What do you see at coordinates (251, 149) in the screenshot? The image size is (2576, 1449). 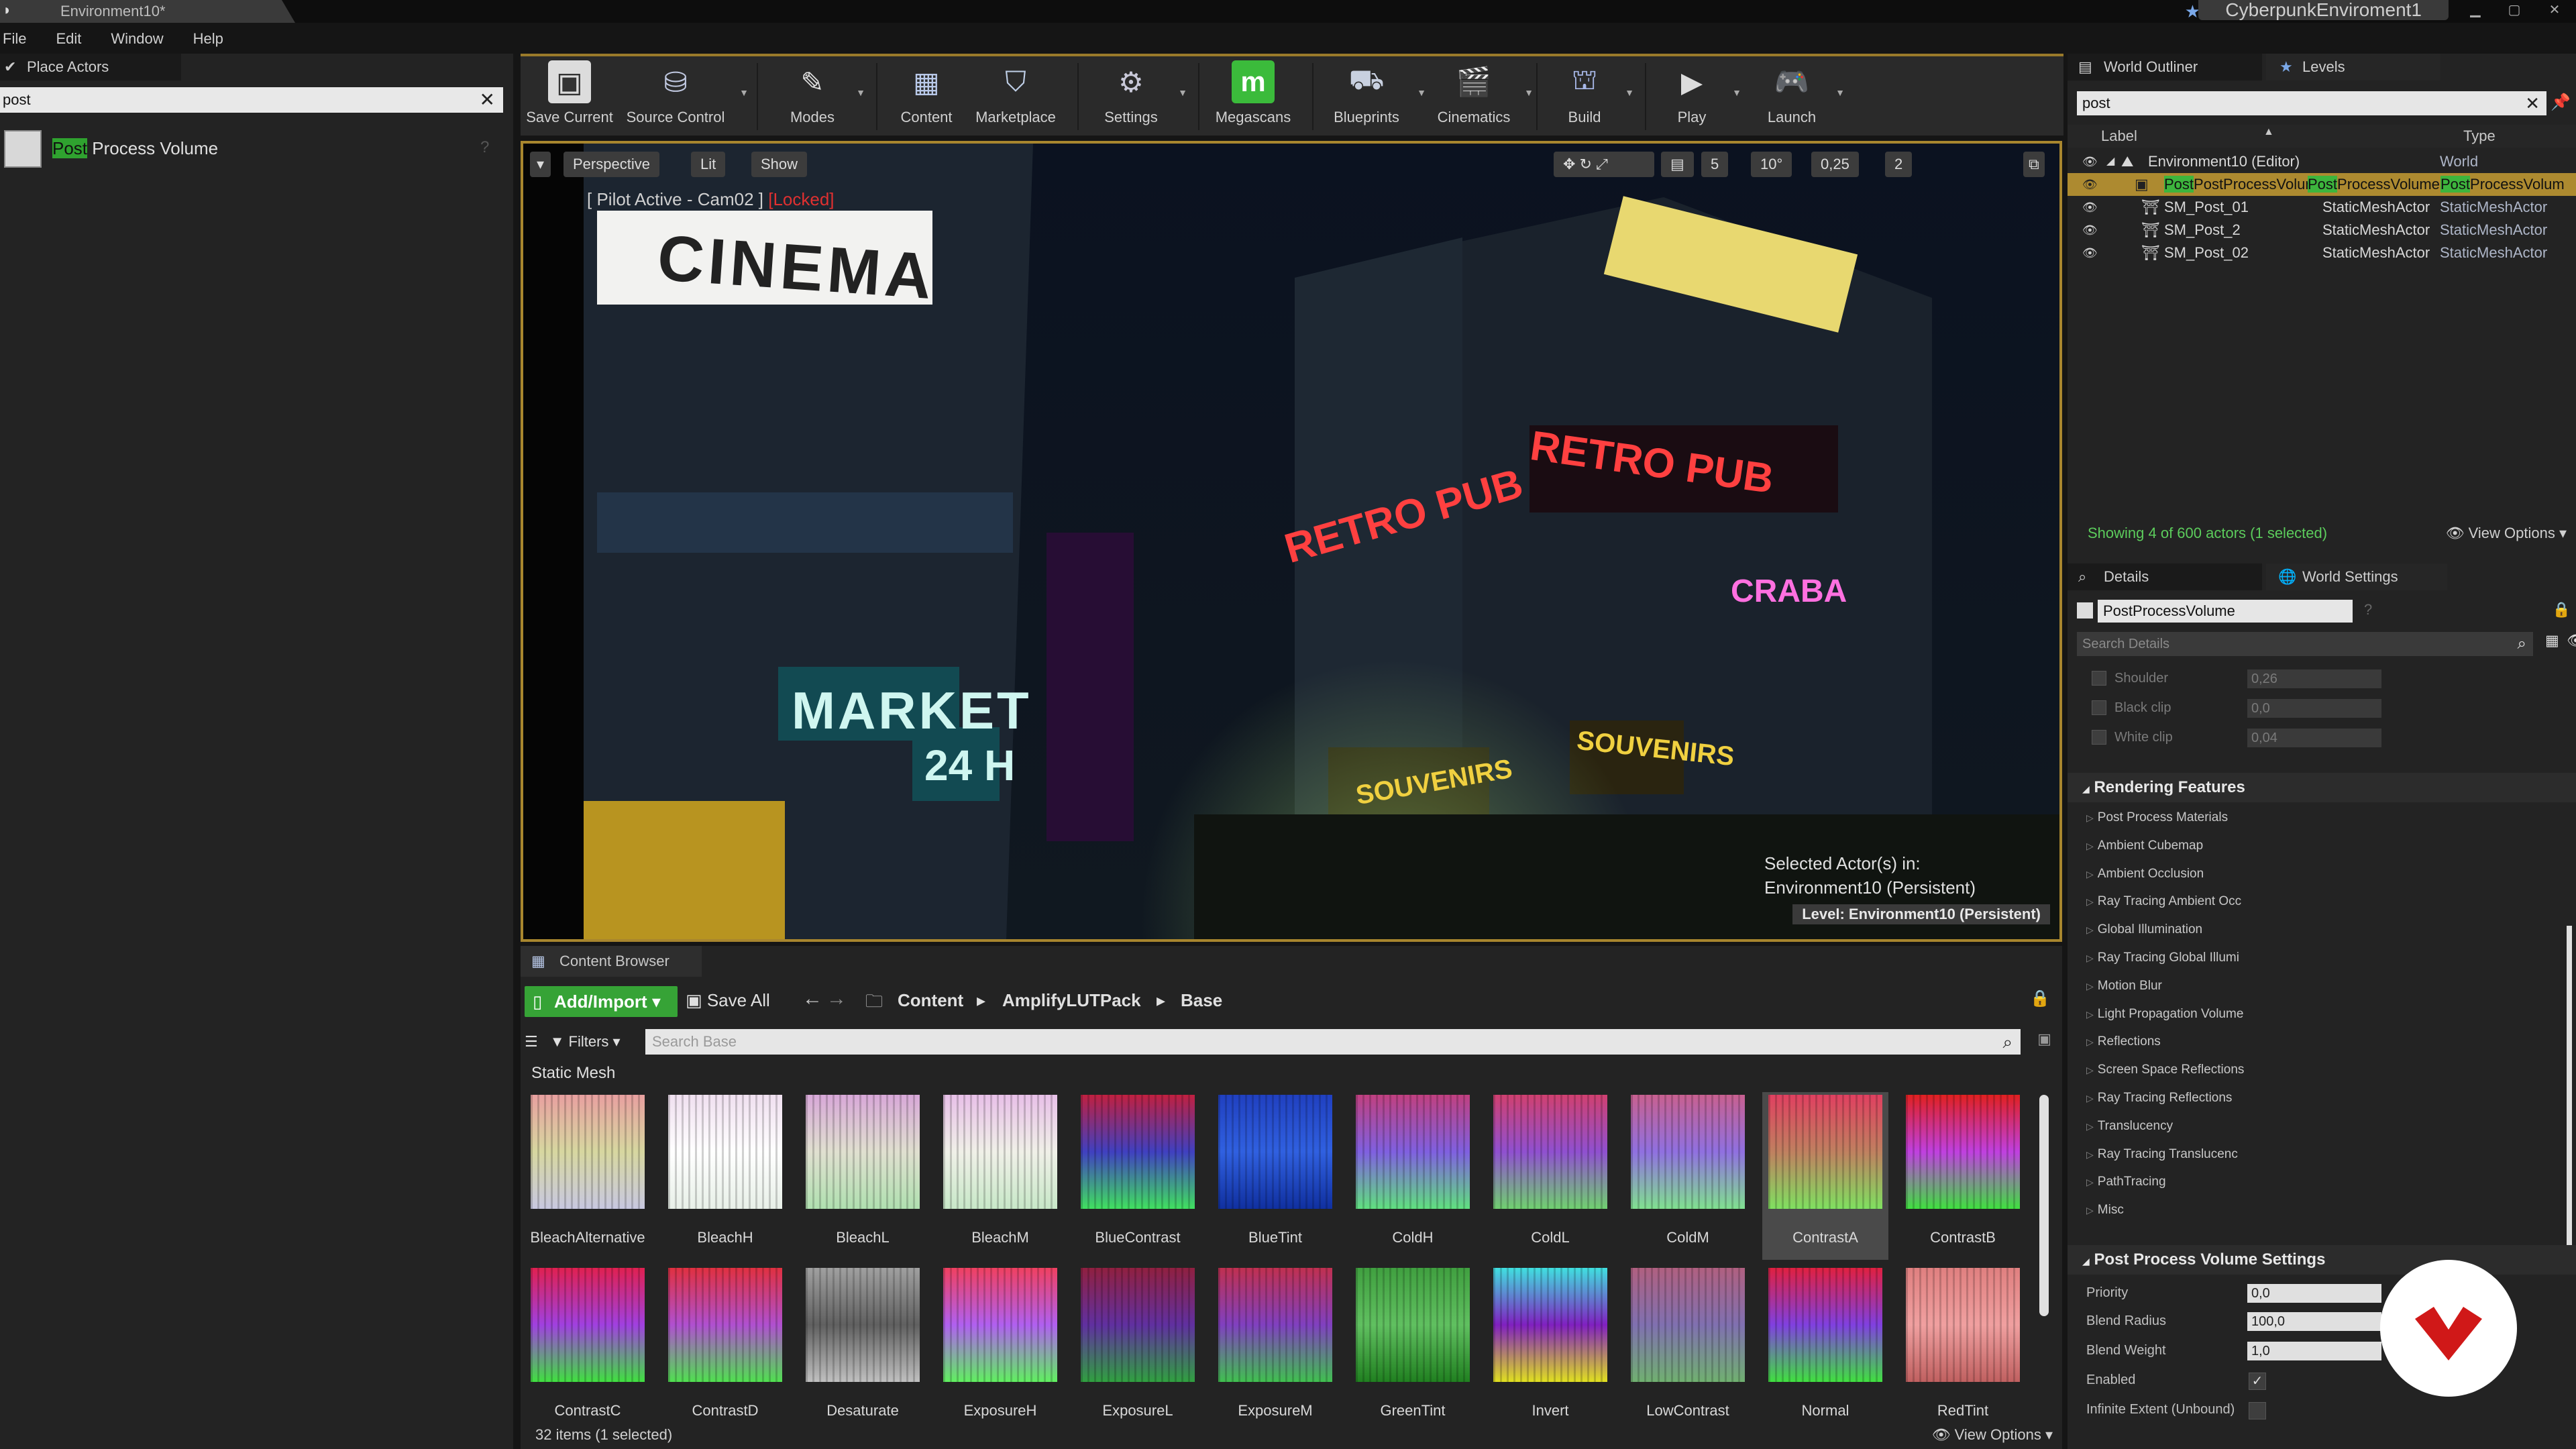 I see `post-process-volume-item: Post Process Volume ?` at bounding box center [251, 149].